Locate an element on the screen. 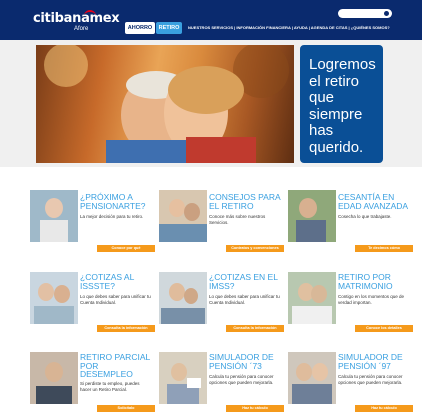 This screenshot has height=413, width=422. card-description: La mejor decisión para tu retiro. is located at coordinates (112, 216).